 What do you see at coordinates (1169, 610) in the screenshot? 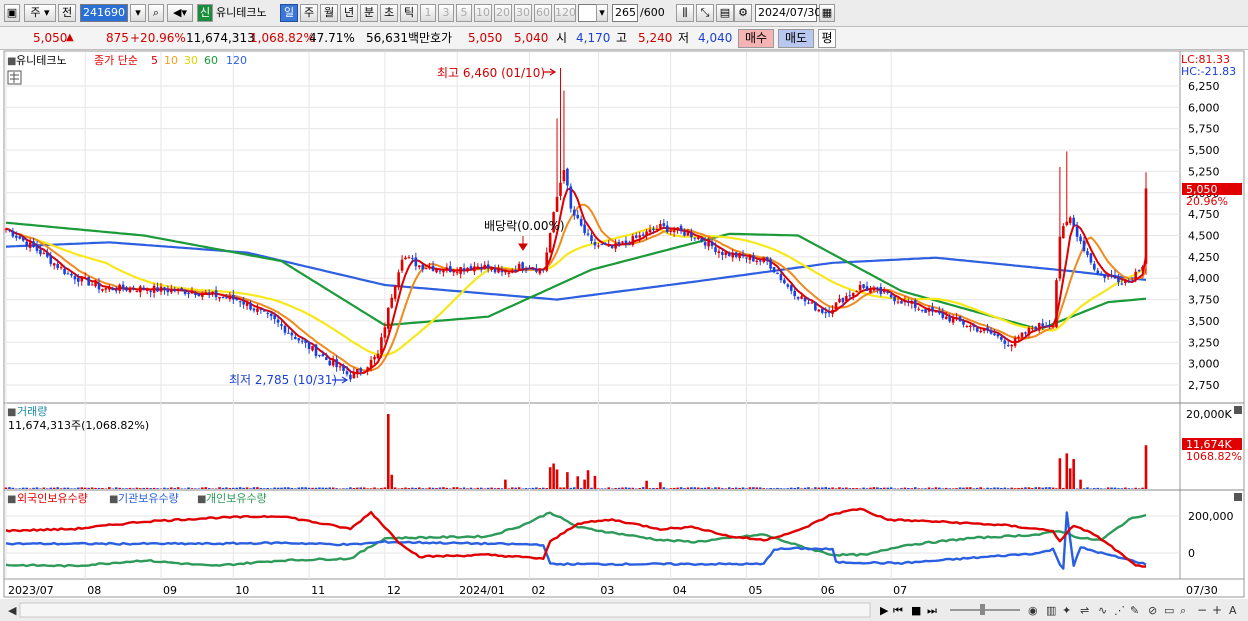
I see `tool-icon-9: ▭` at bounding box center [1169, 610].